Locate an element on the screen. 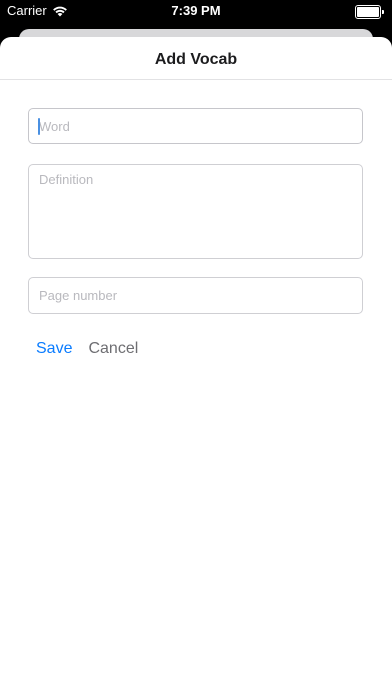  definition-input is located at coordinates (195, 211).